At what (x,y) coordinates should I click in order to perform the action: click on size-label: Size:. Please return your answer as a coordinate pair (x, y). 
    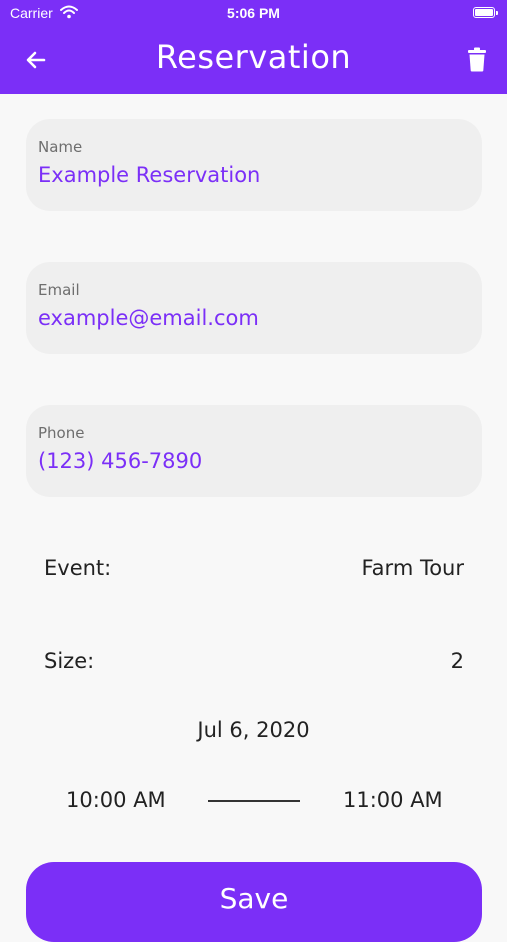
    Looking at the image, I should click on (69, 661).